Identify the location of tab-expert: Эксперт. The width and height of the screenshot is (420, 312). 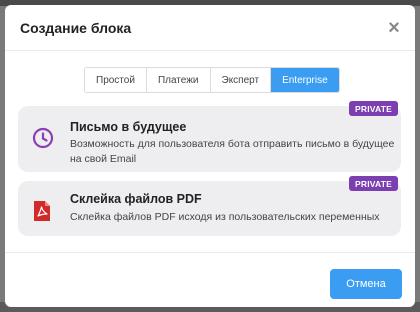
(241, 80).